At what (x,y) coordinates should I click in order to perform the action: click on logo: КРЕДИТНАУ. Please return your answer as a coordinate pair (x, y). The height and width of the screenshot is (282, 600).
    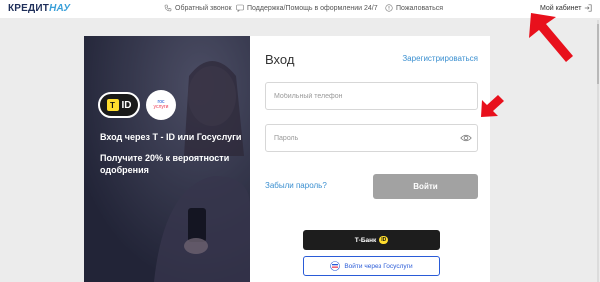
    Looking at the image, I should click on (39, 8).